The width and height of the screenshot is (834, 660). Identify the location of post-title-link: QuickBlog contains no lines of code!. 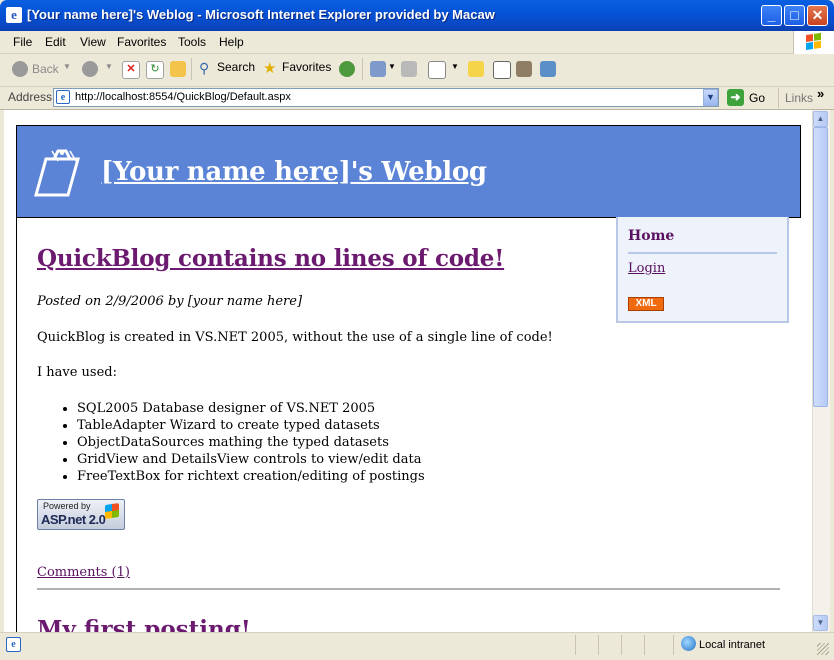
(270, 258).